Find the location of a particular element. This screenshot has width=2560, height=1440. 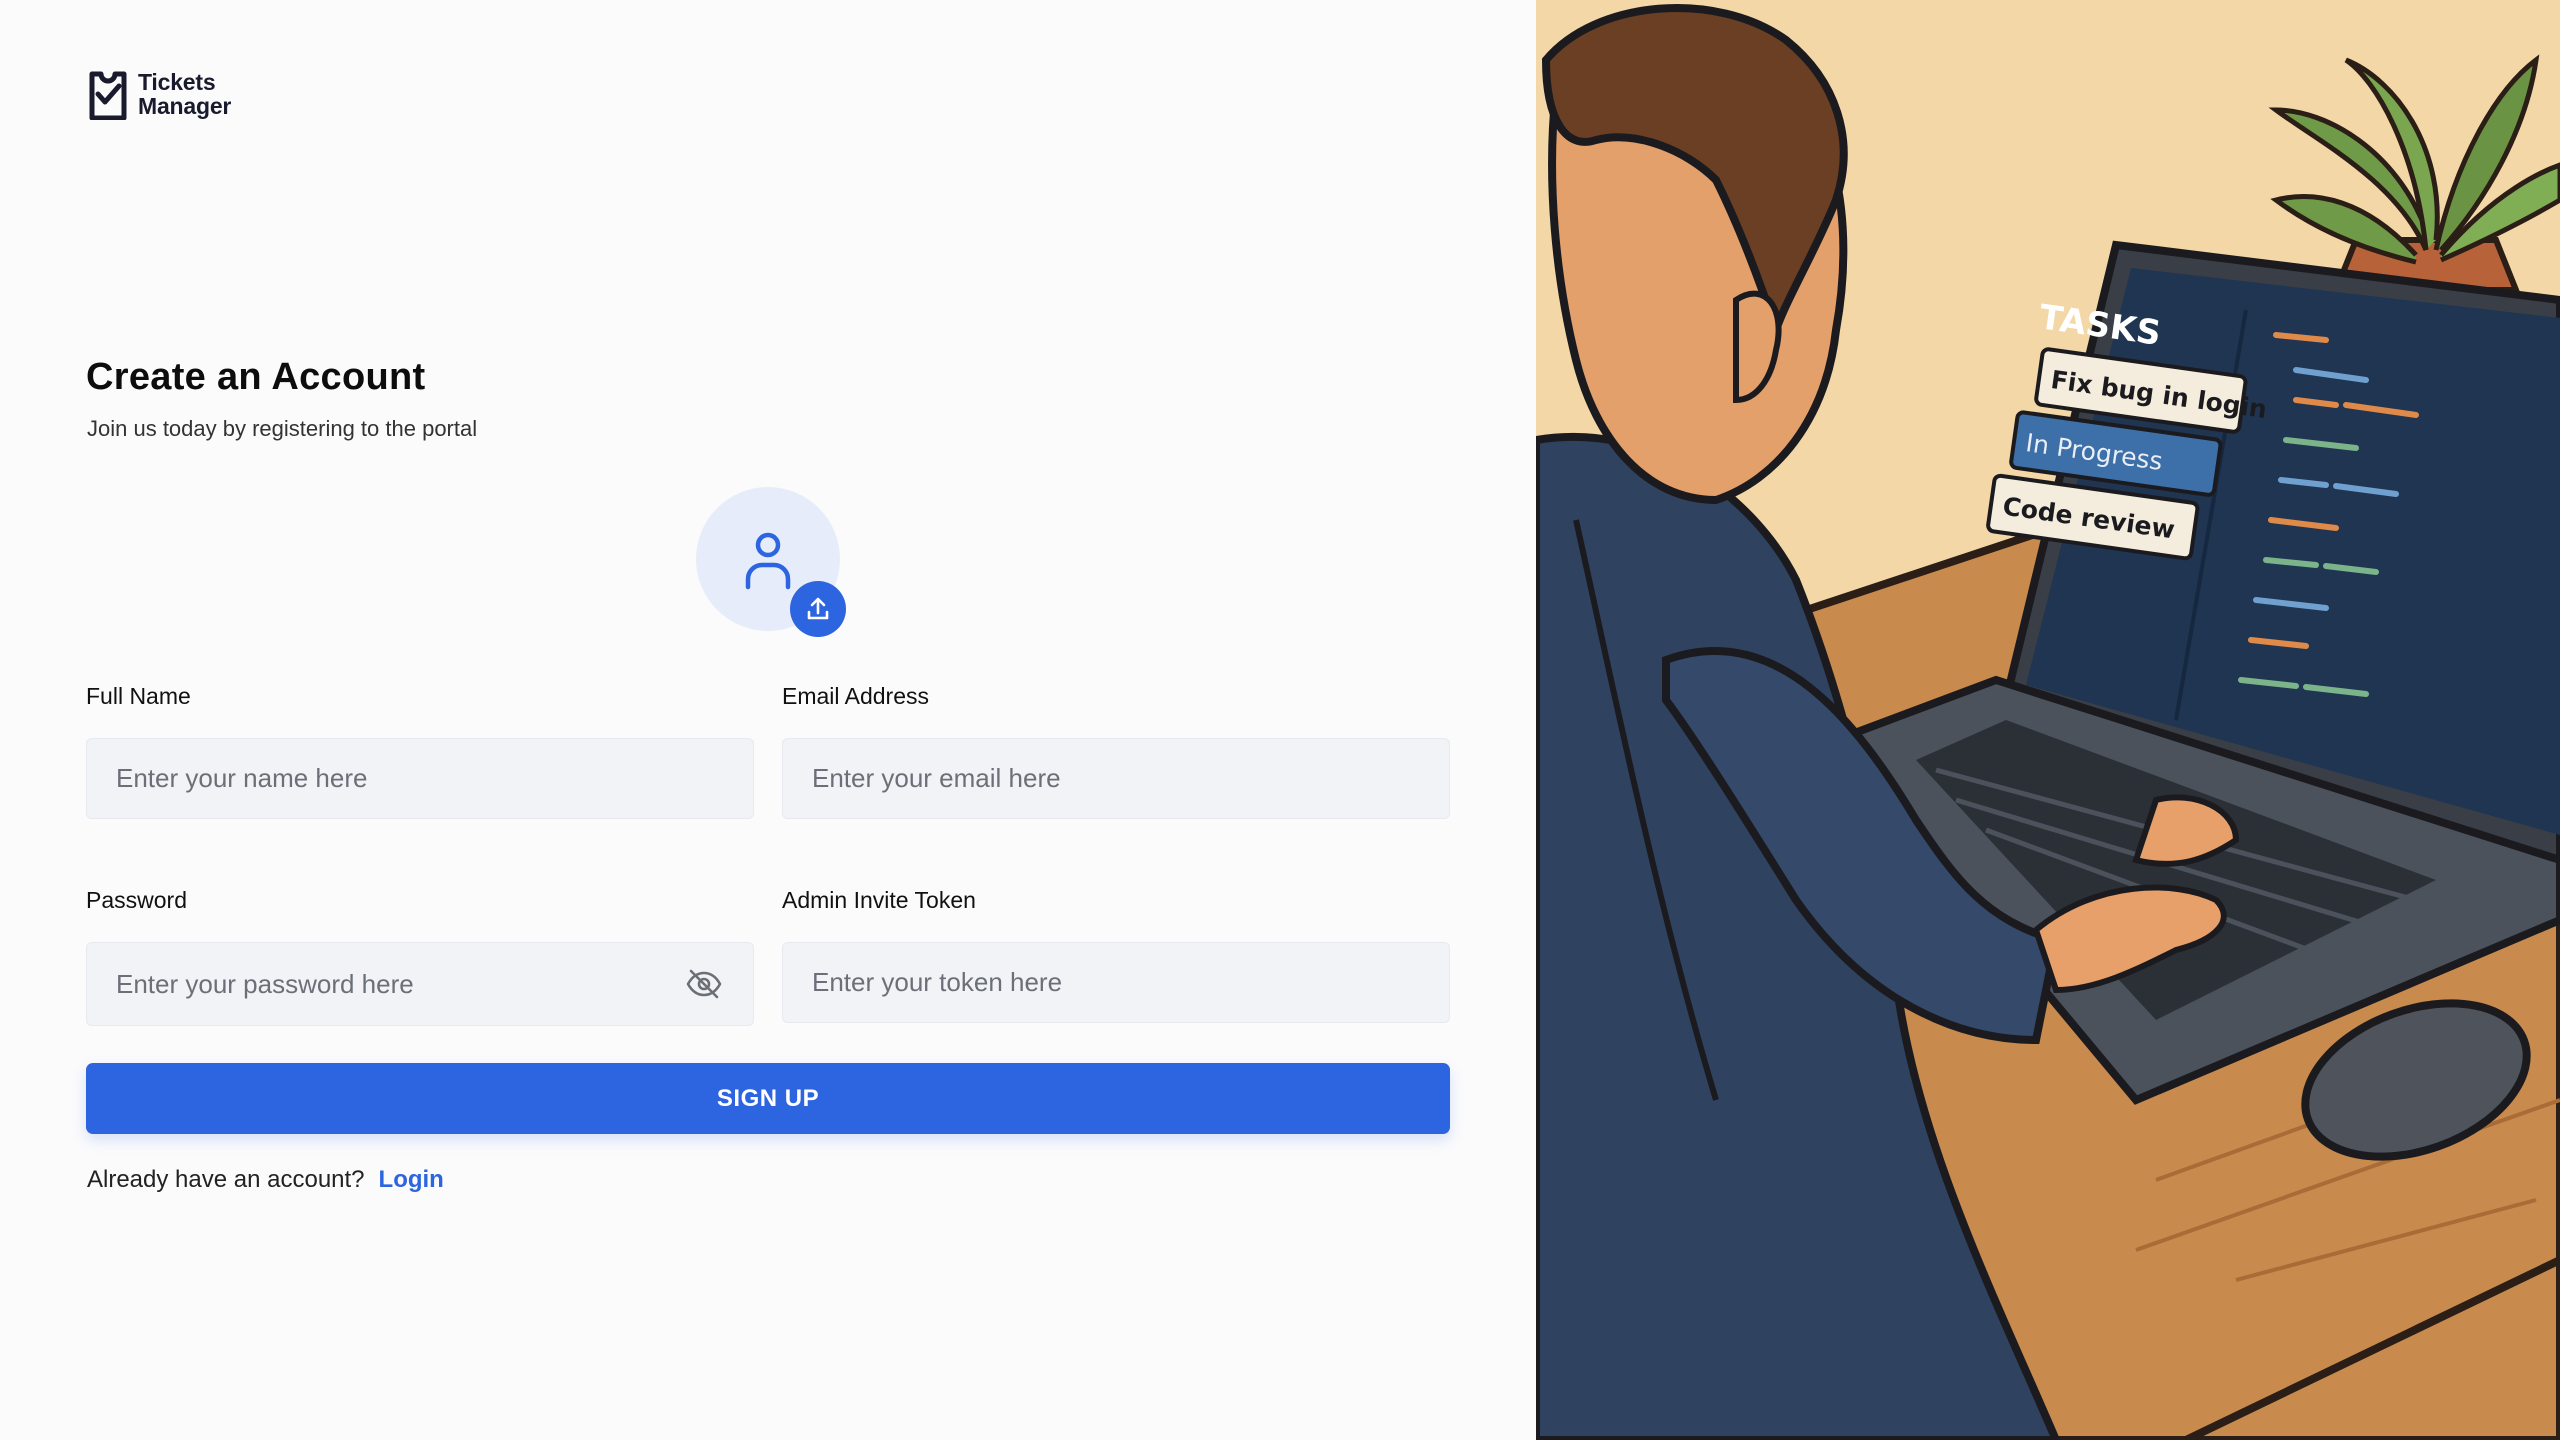

brand-name: Tickets Manager is located at coordinates (184, 94).